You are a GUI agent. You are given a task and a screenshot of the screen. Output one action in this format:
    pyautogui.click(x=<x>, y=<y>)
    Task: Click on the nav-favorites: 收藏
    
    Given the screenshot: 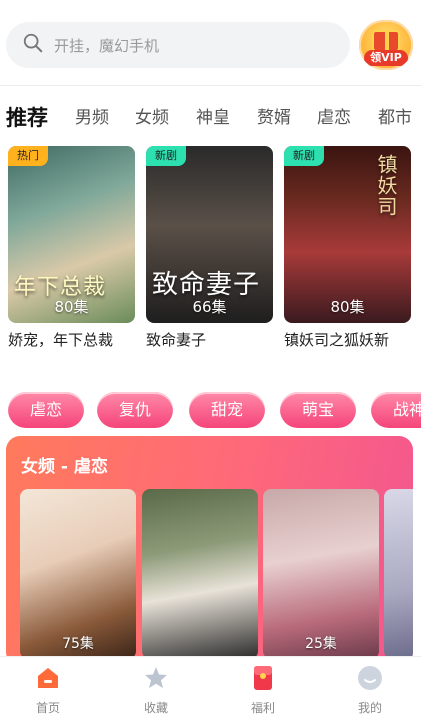 What is the action you would take?
    pyautogui.click(x=156, y=690)
    